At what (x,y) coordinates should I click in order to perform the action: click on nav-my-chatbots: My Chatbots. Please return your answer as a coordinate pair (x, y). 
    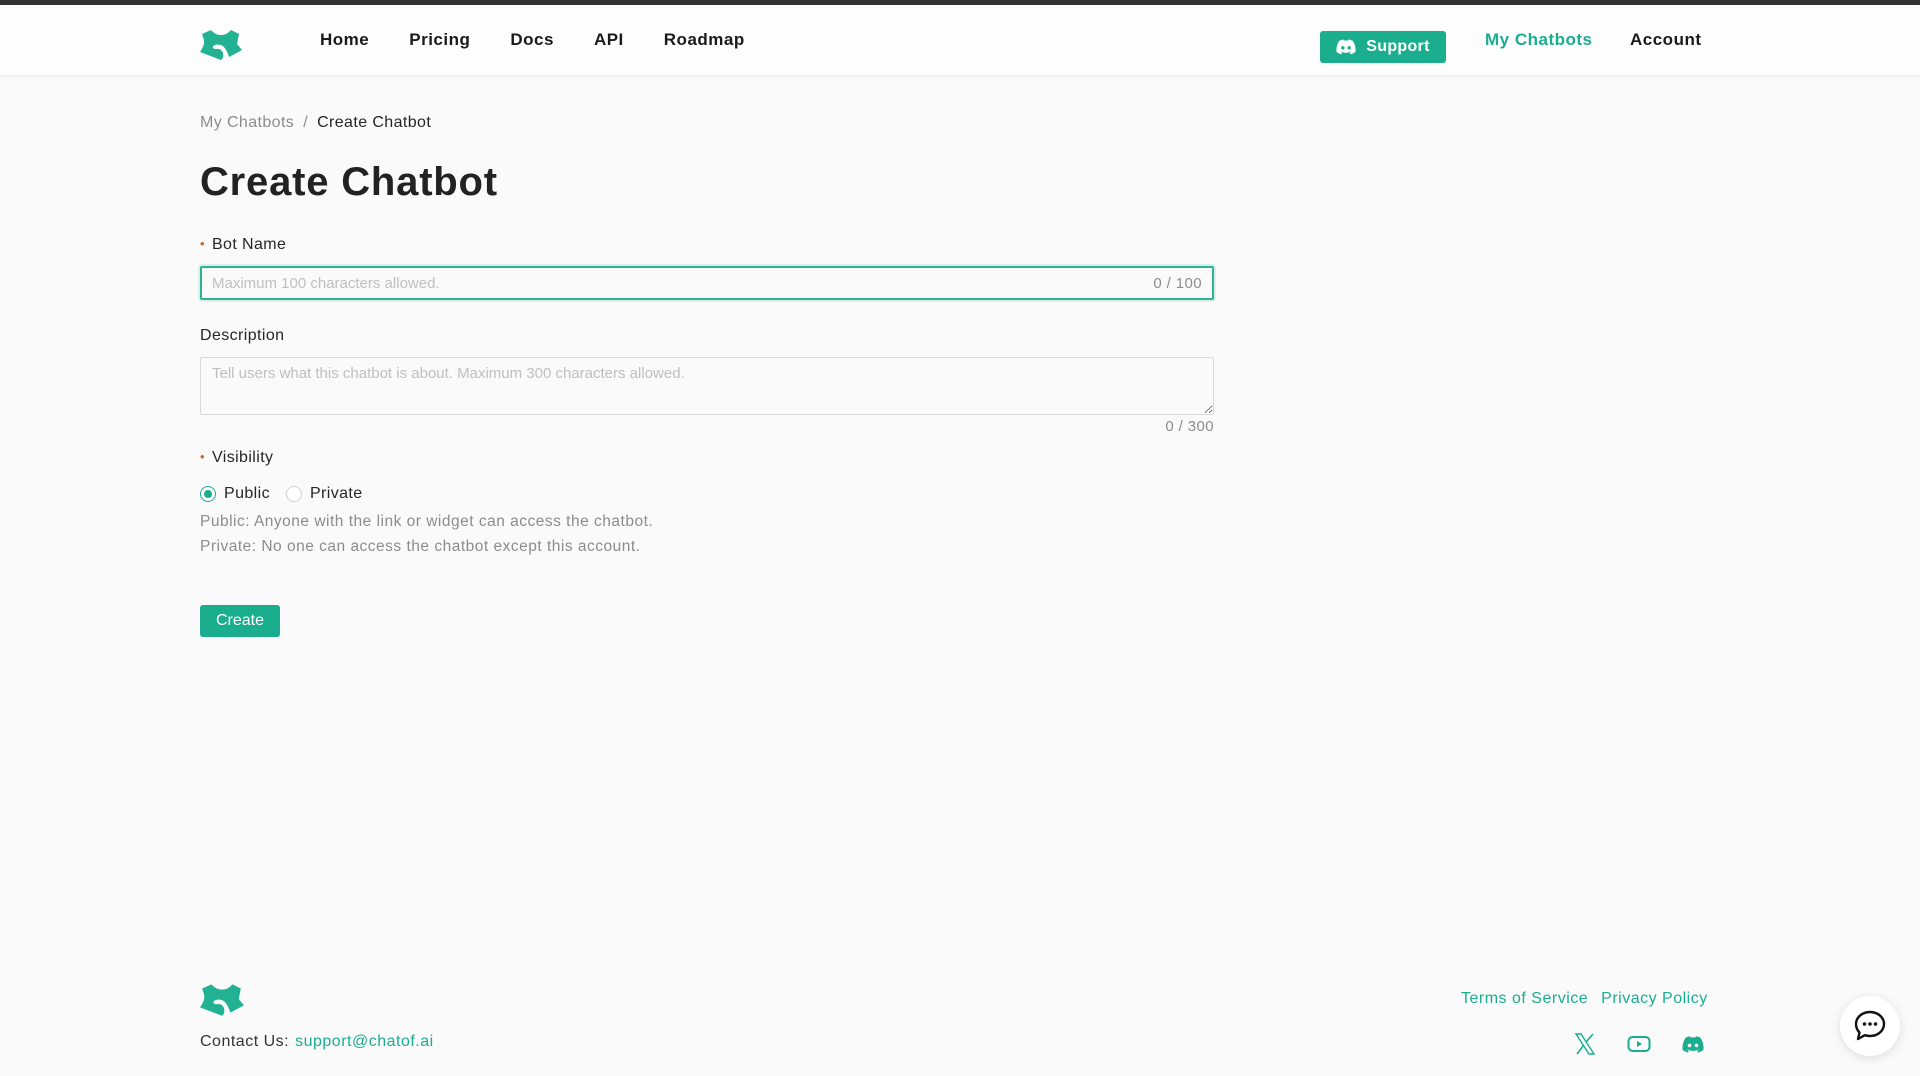
    Looking at the image, I should click on (1539, 40).